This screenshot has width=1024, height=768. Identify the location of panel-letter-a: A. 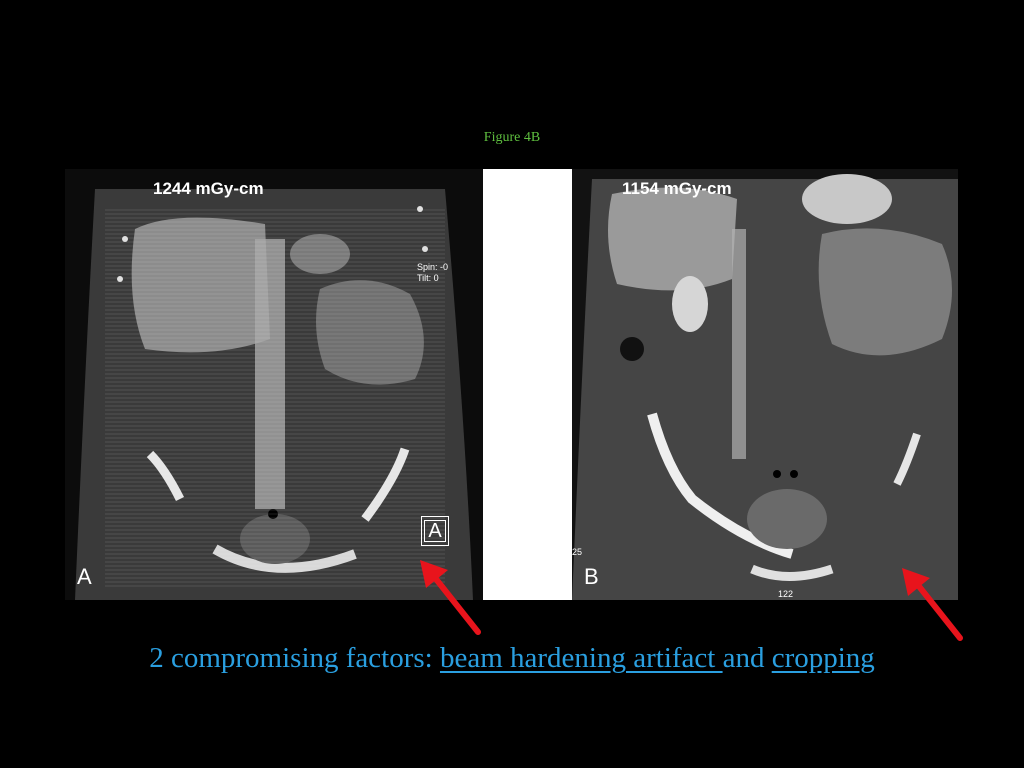
(84, 576).